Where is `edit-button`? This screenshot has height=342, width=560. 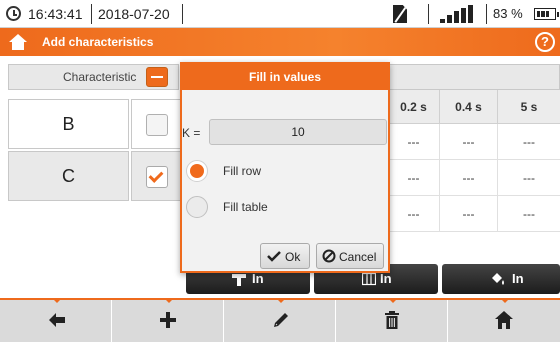 edit-button is located at coordinates (280, 320).